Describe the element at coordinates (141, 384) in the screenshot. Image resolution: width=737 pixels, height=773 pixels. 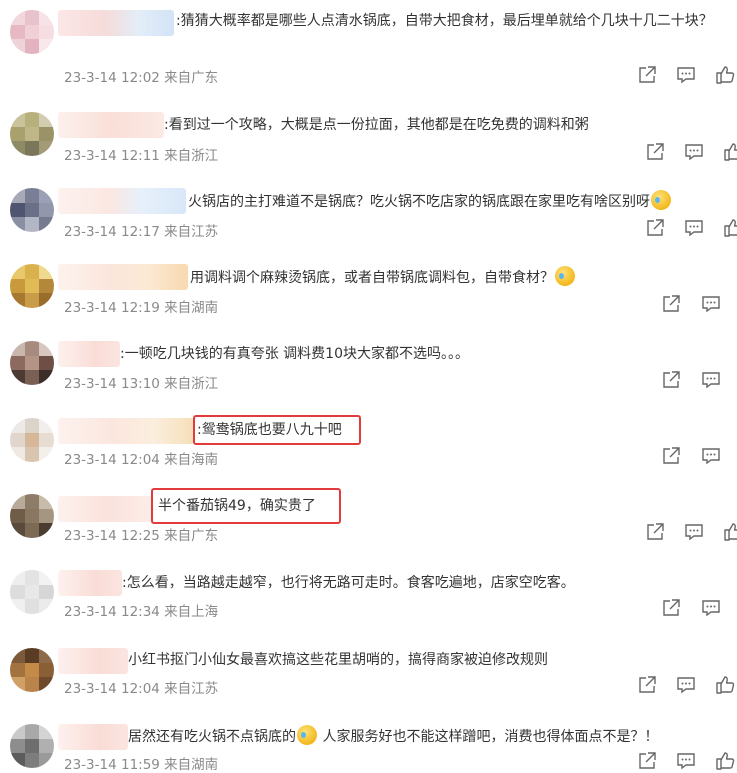
I see `comment-meta: 23-3-14 13:10 来自浙江` at that location.